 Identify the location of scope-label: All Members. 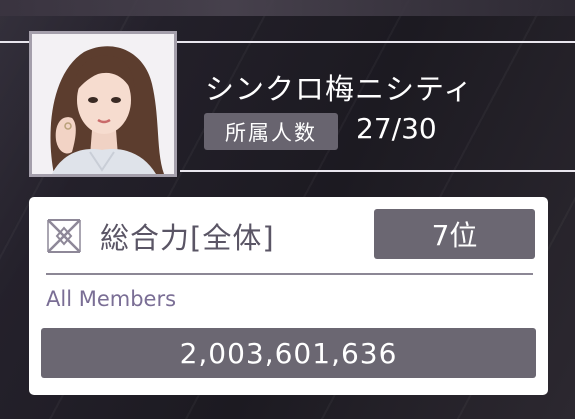
(111, 299).